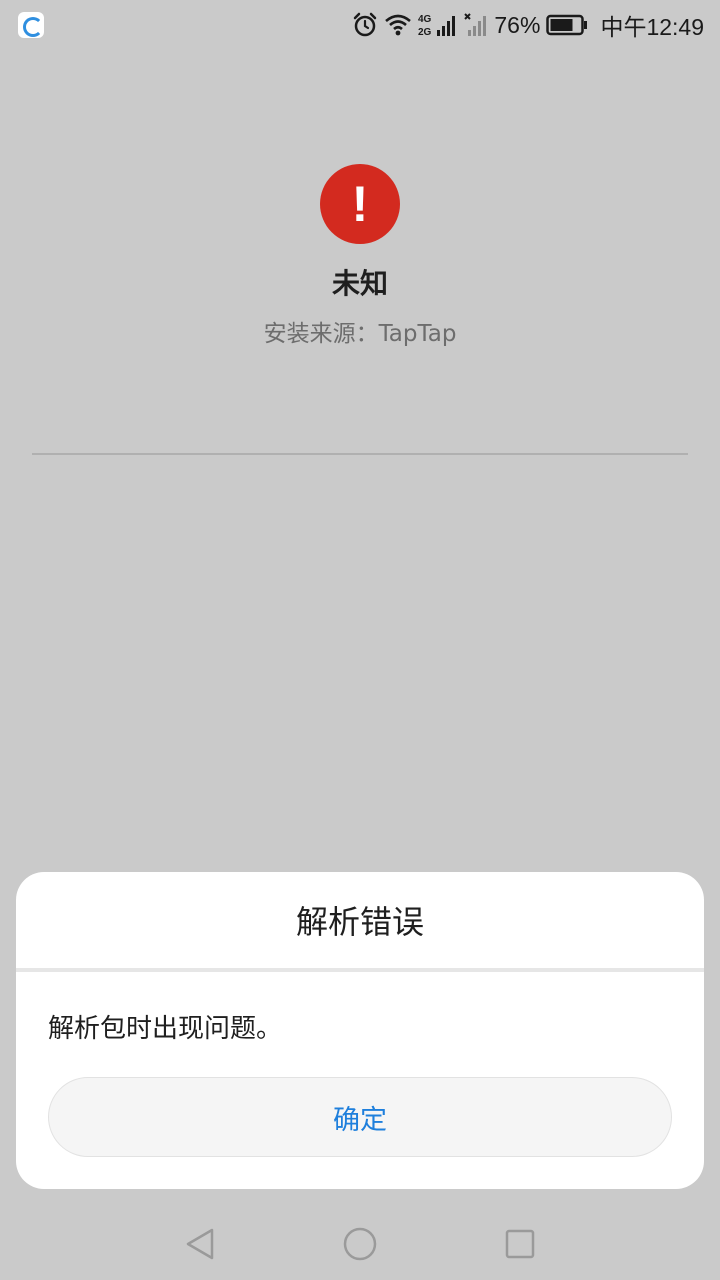  I want to click on dialog-title: 解析错误, so click(359, 922).